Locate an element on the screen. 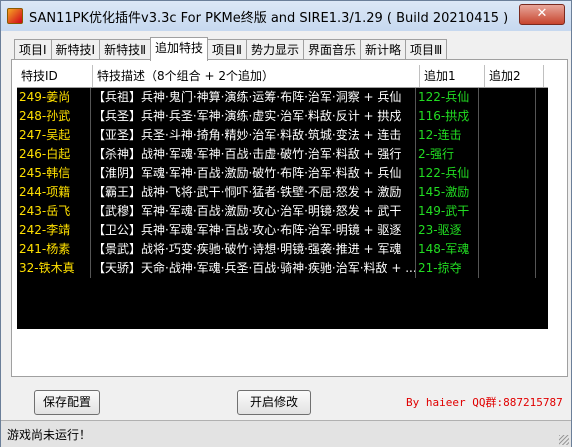  skill-id-cell: 242-李靖 is located at coordinates (54, 230).